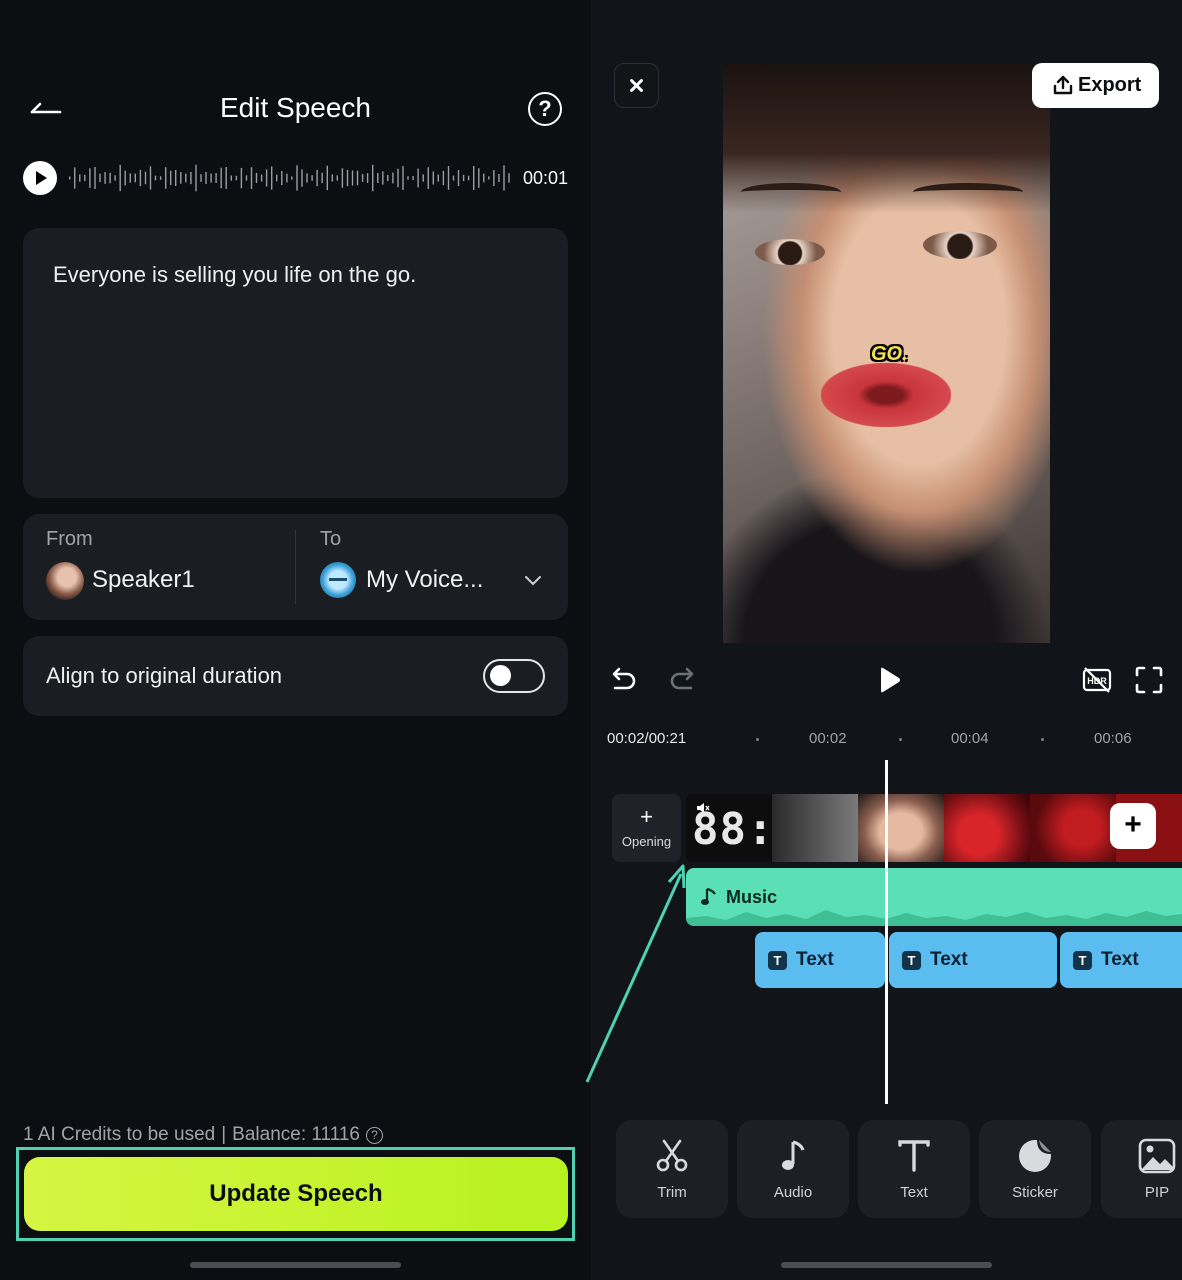 The image size is (1182, 1280). I want to click on pip-tool: PIP, so click(1141, 1169).